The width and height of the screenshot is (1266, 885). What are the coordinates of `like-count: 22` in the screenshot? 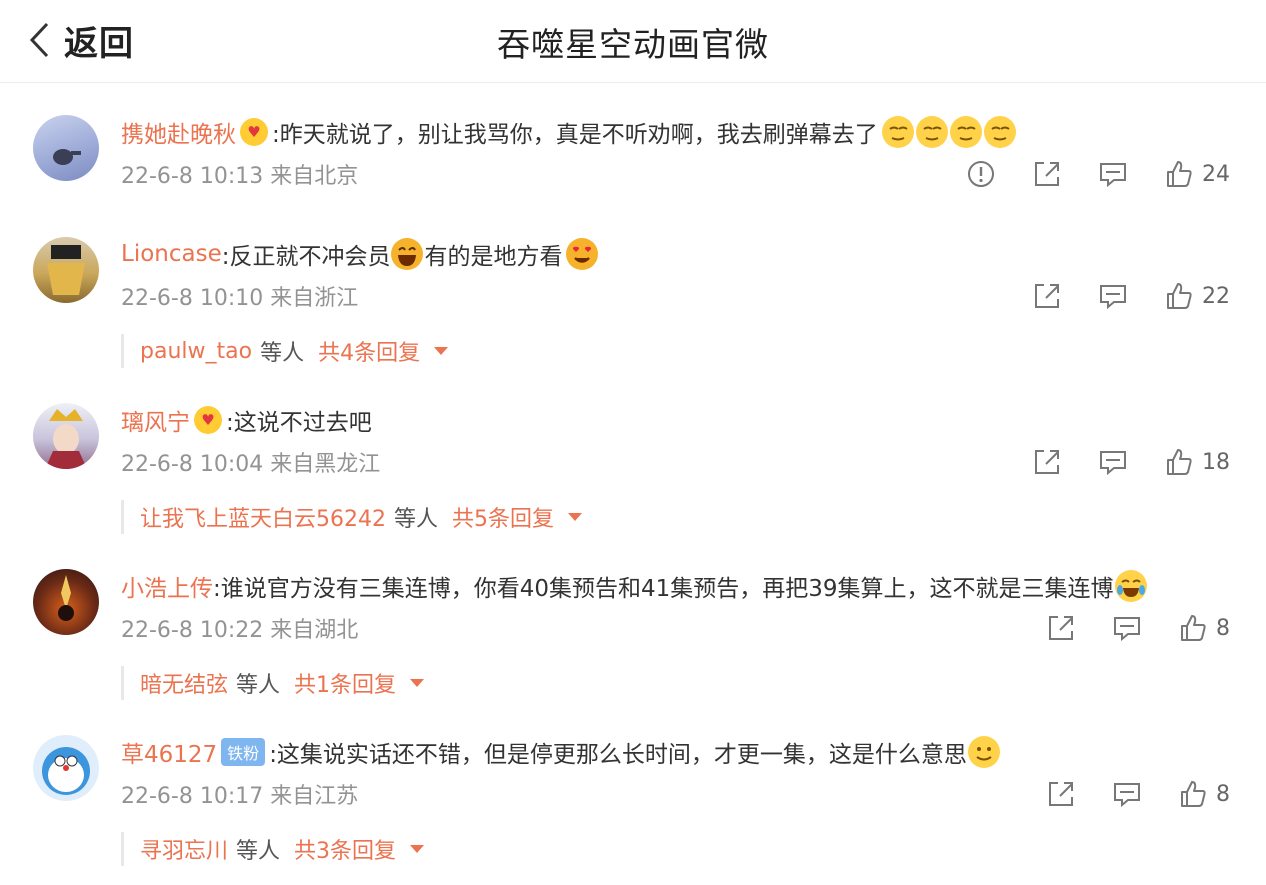 It's located at (1216, 296).